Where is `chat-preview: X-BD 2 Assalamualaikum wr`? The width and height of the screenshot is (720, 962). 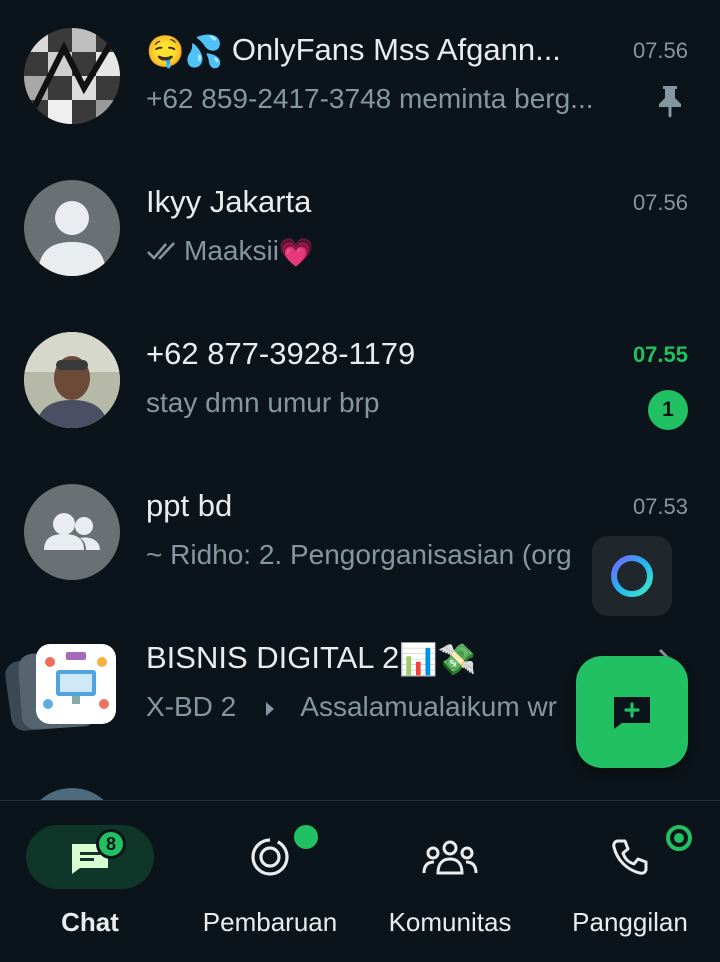
chat-preview: X-BD 2 Assalamualaikum wr is located at coordinates (361, 708).